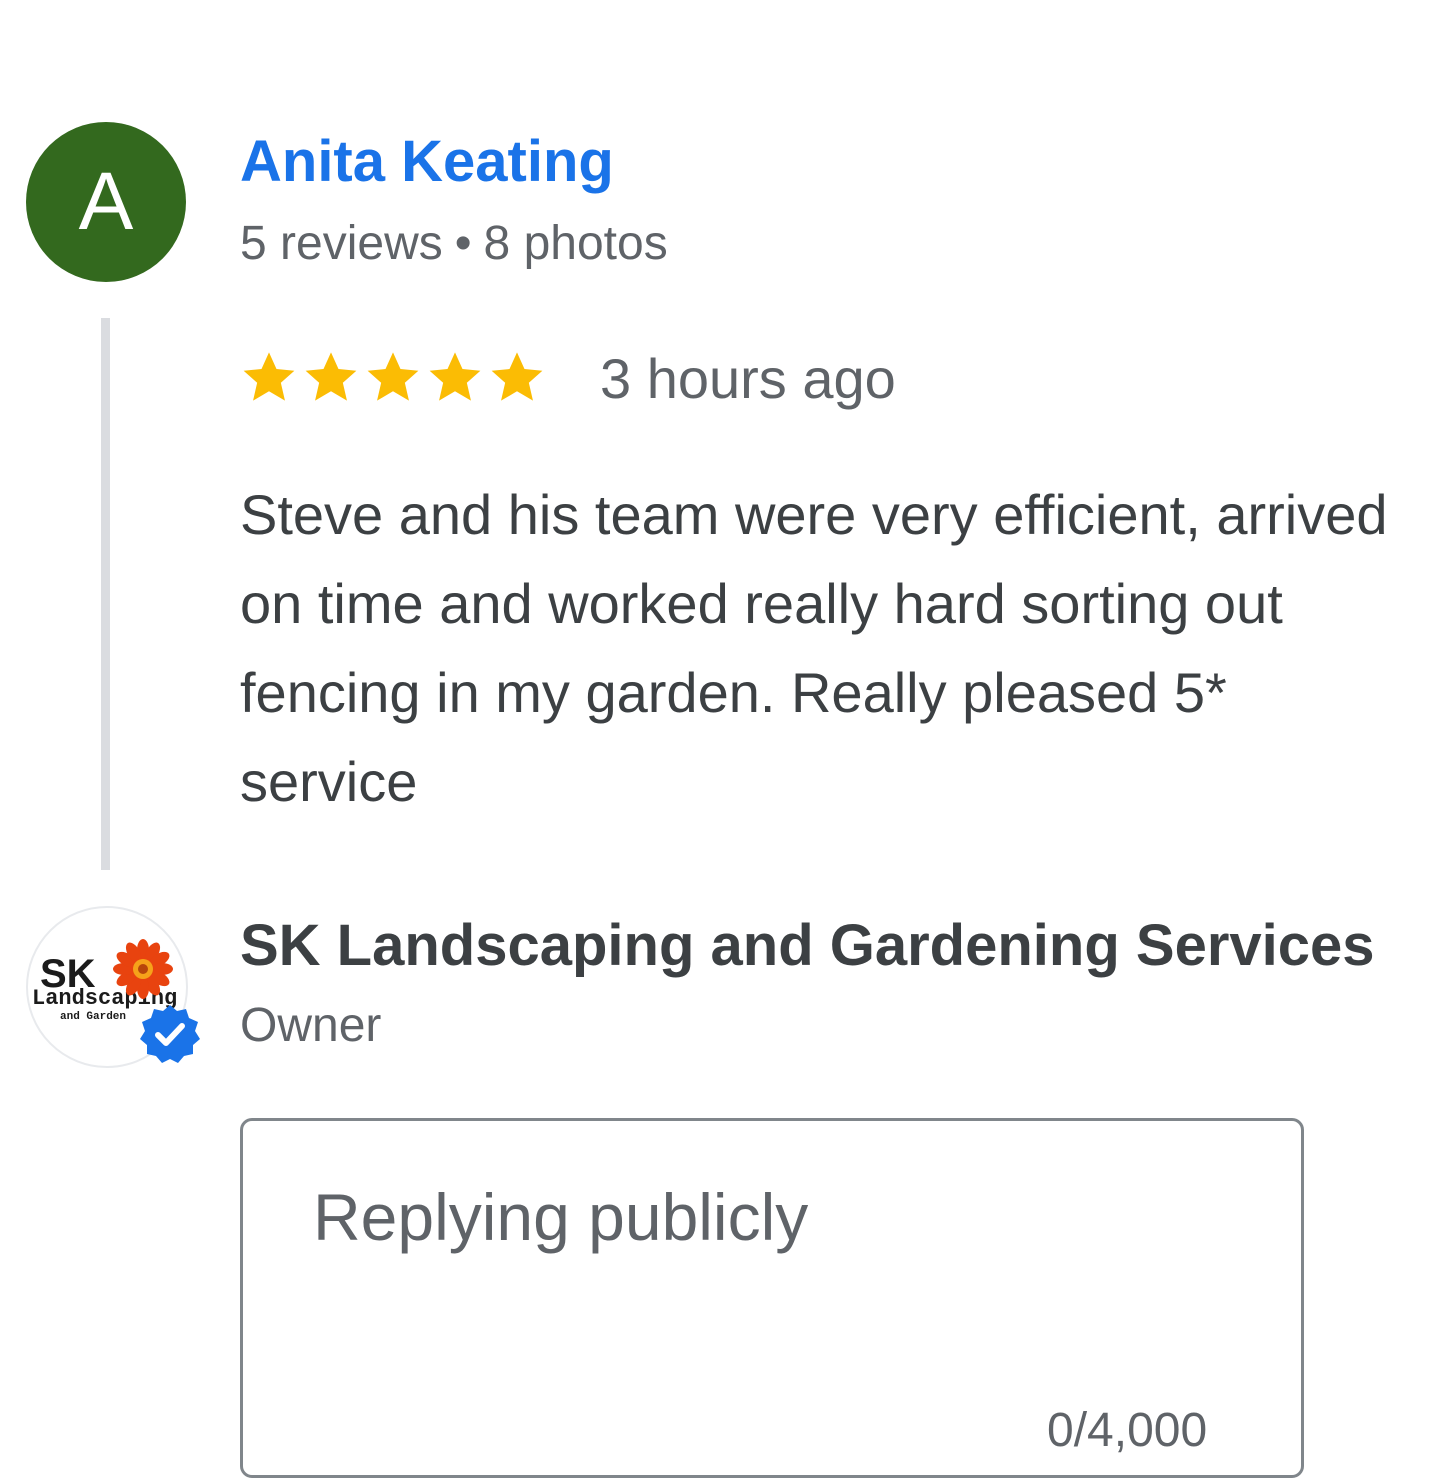 This screenshot has width=1440, height=1478. What do you see at coordinates (748, 378) in the screenshot?
I see `review-time: 3 hours ago` at bounding box center [748, 378].